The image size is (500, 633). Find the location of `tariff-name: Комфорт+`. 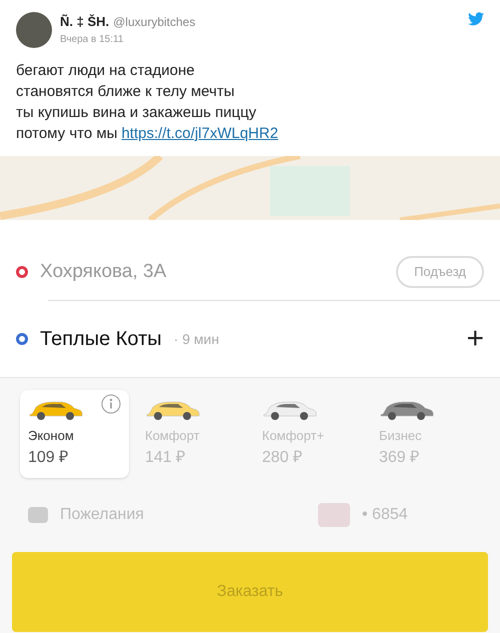

tariff-name: Комфорт+ is located at coordinates (294, 436).